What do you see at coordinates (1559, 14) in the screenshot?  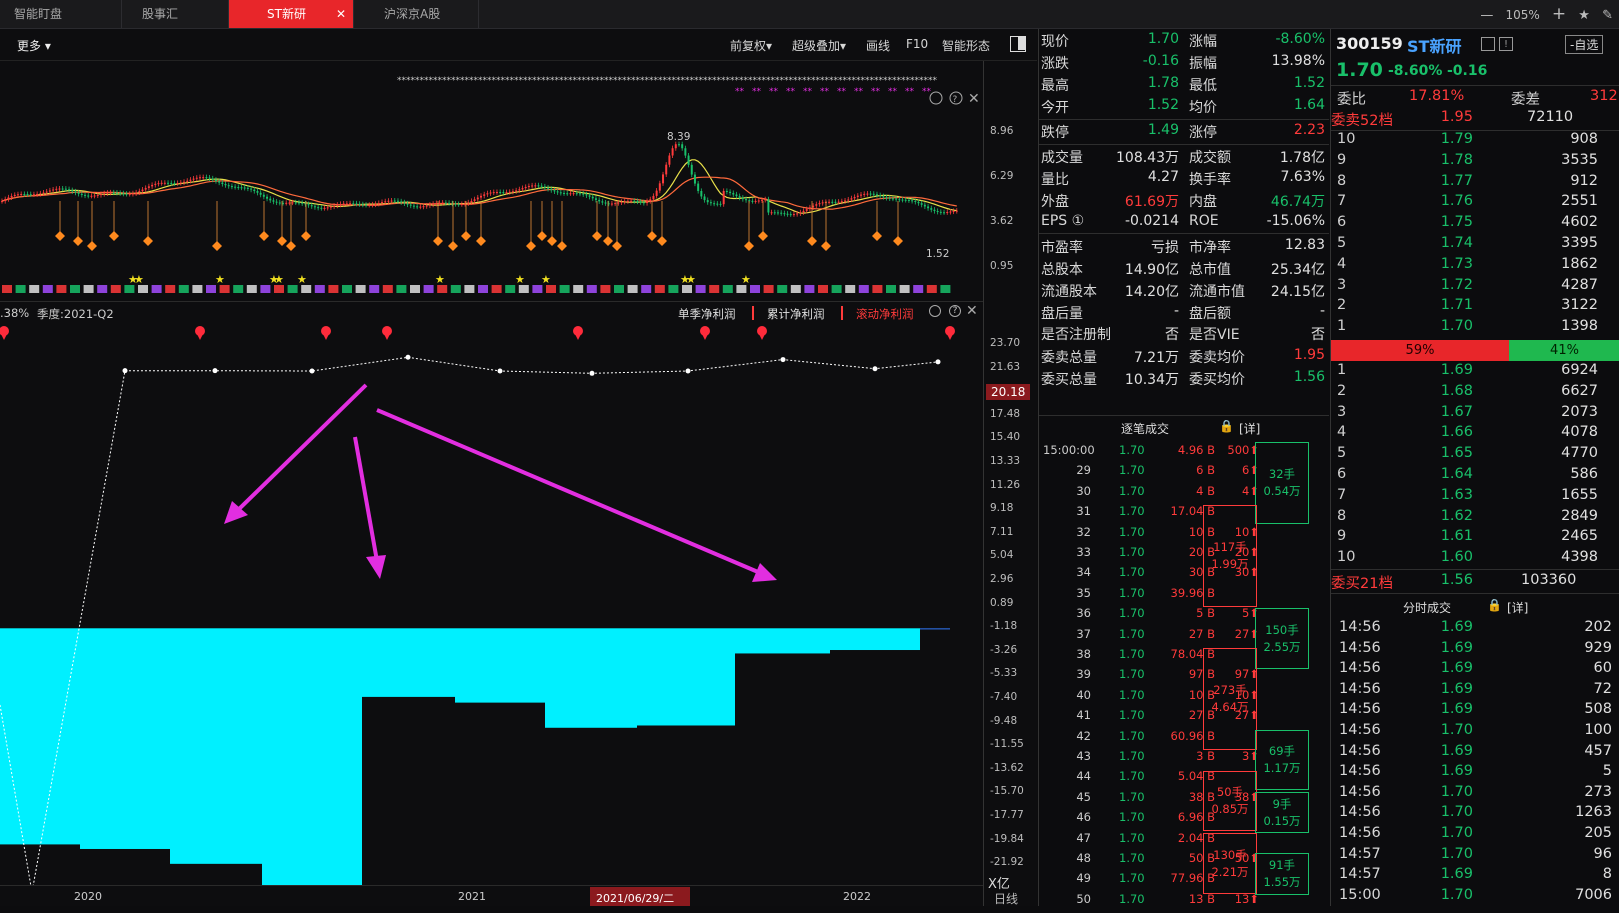 I see `plus-icon: +` at bounding box center [1559, 14].